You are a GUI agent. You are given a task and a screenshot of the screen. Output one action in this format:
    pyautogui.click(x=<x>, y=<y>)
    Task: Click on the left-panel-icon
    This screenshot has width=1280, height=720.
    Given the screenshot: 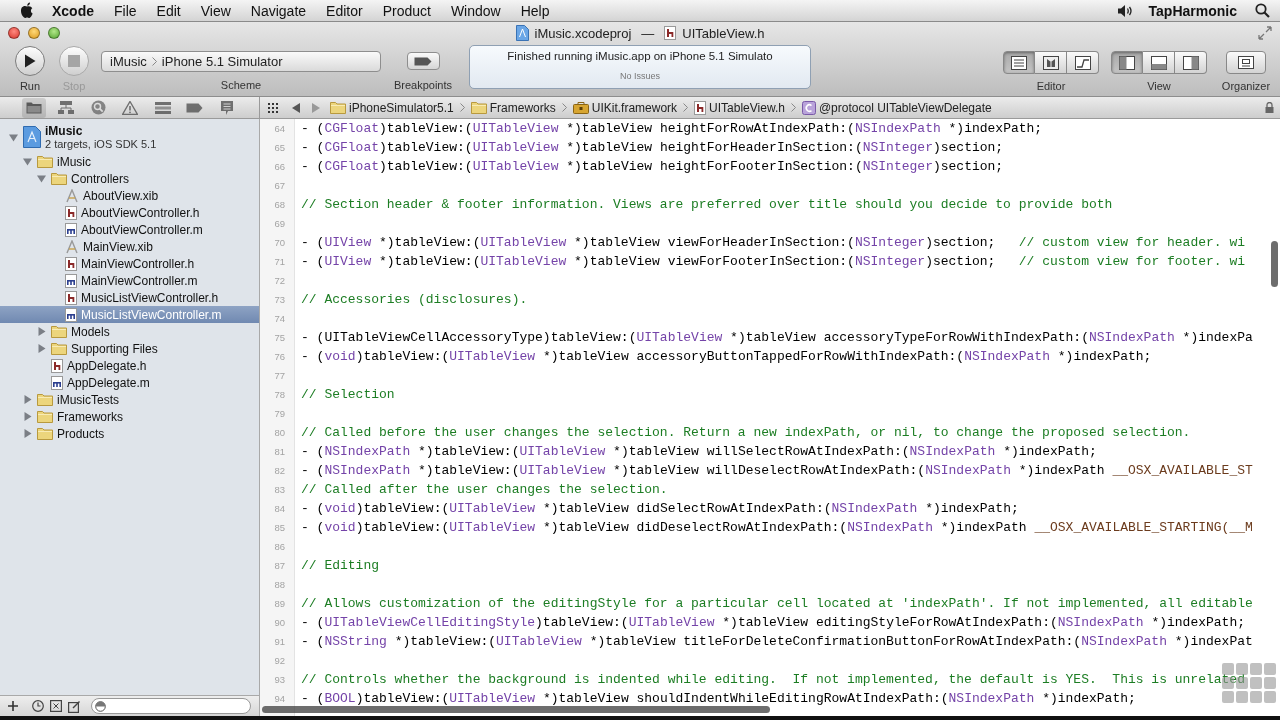 What is the action you would take?
    pyautogui.click(x=1127, y=62)
    